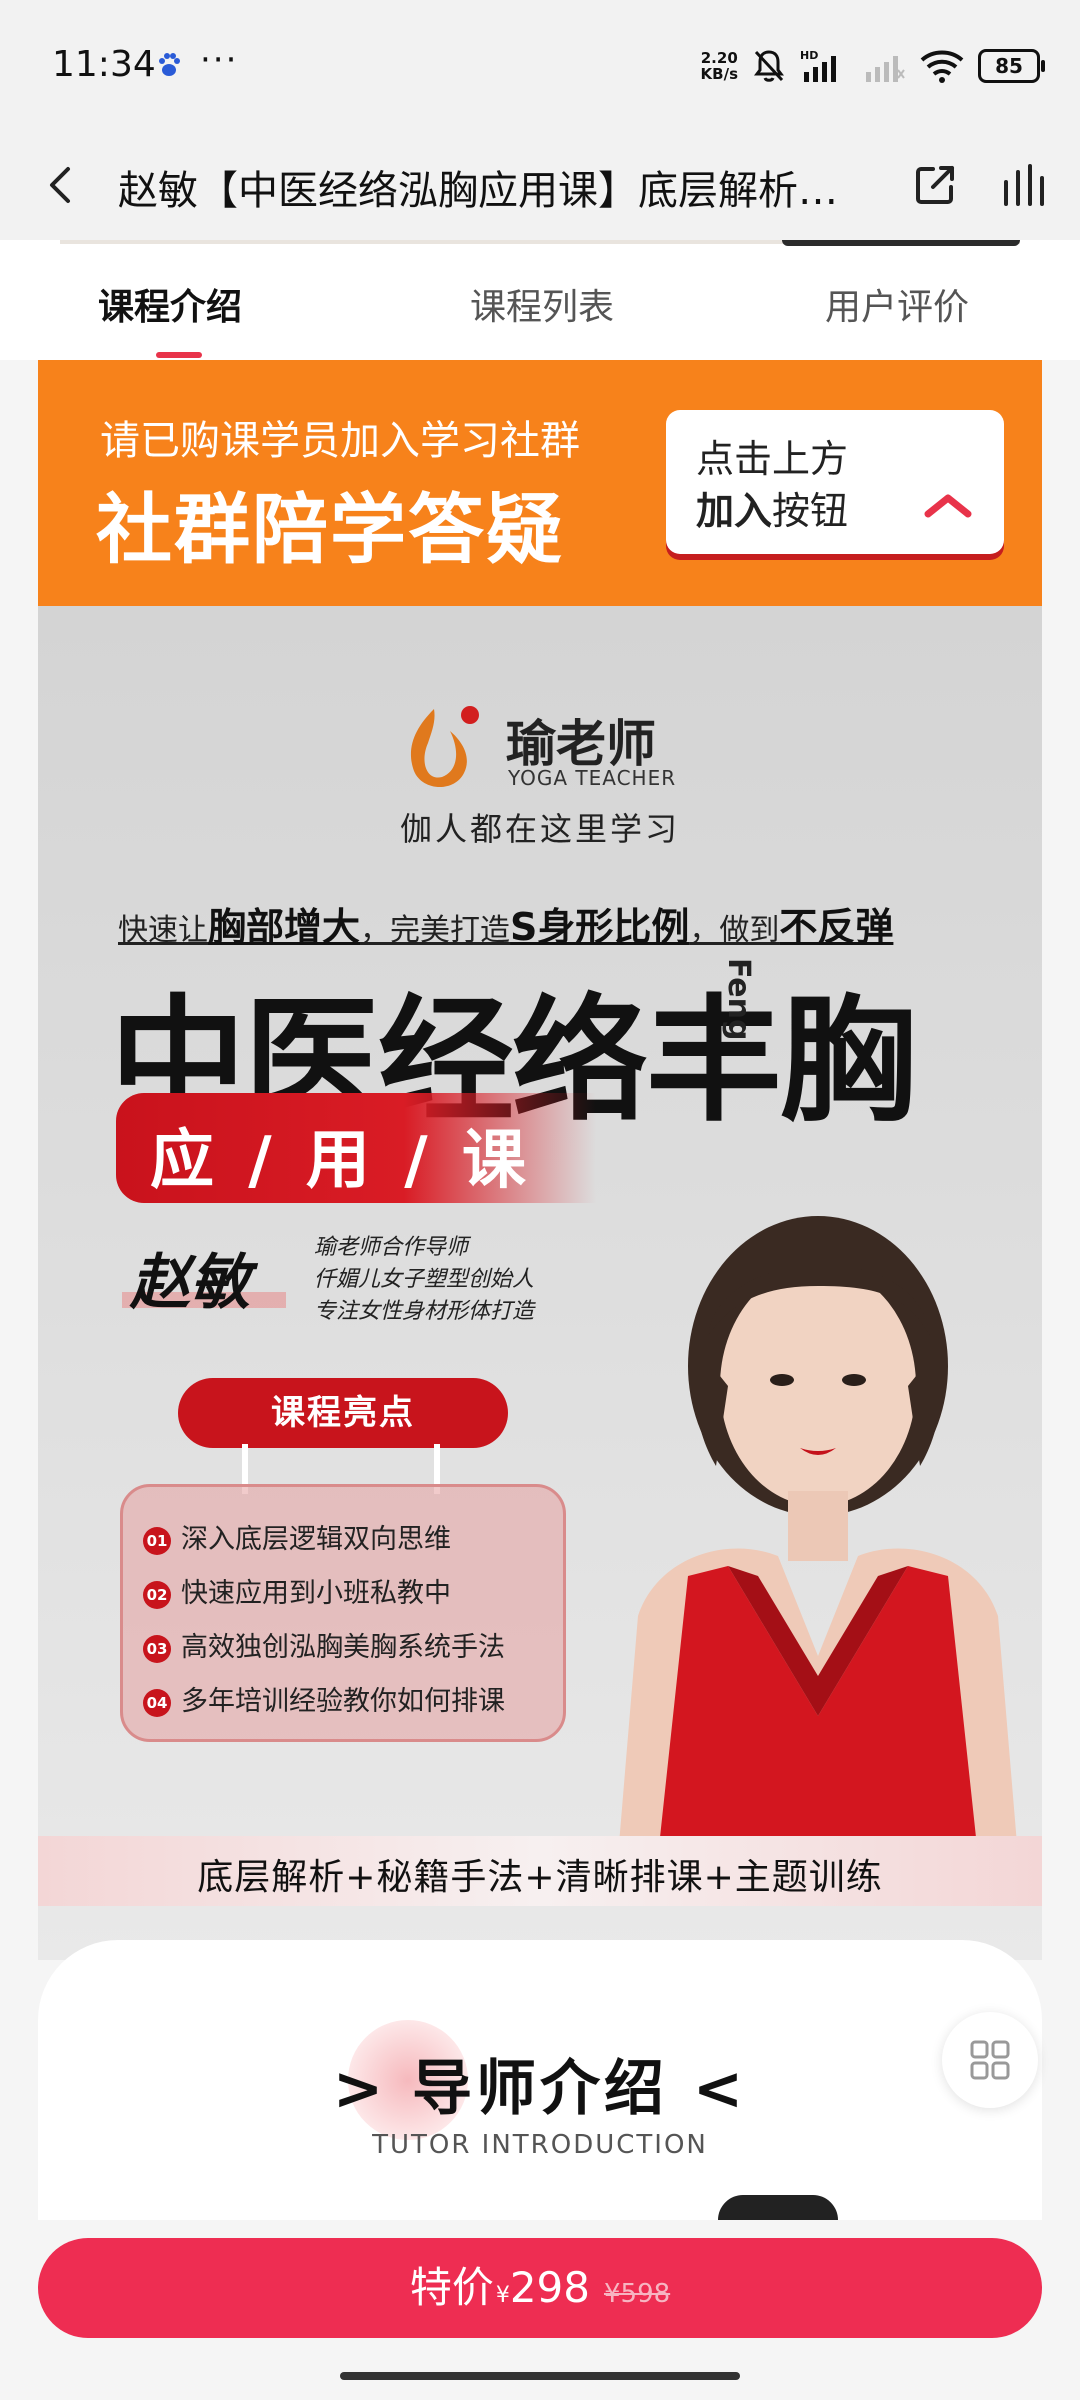 Image resolution: width=1080 pixels, height=2400 pixels. I want to click on banner-hint-card: 点击上方 加入按钮, so click(835, 482).